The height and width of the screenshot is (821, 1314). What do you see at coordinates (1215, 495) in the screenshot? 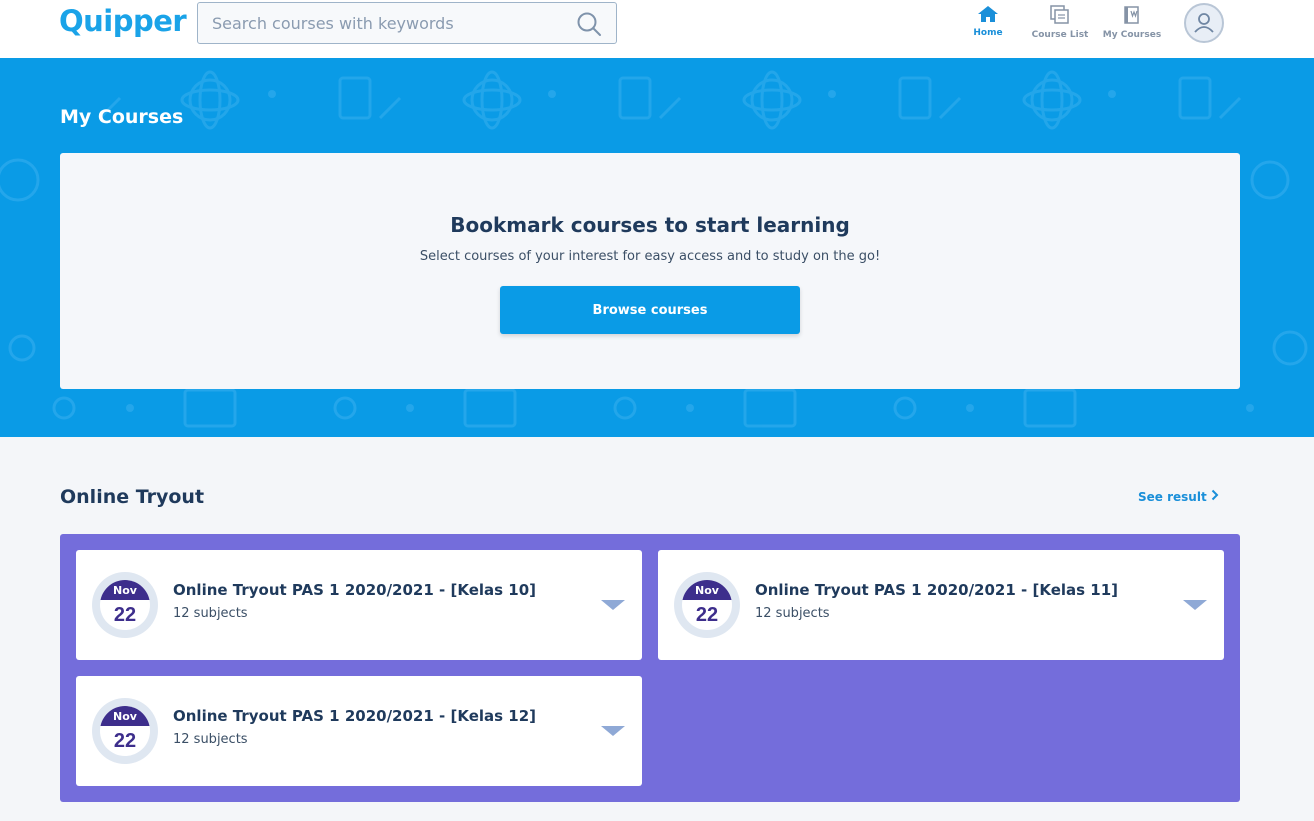
I see `chevron-right-icon` at bounding box center [1215, 495].